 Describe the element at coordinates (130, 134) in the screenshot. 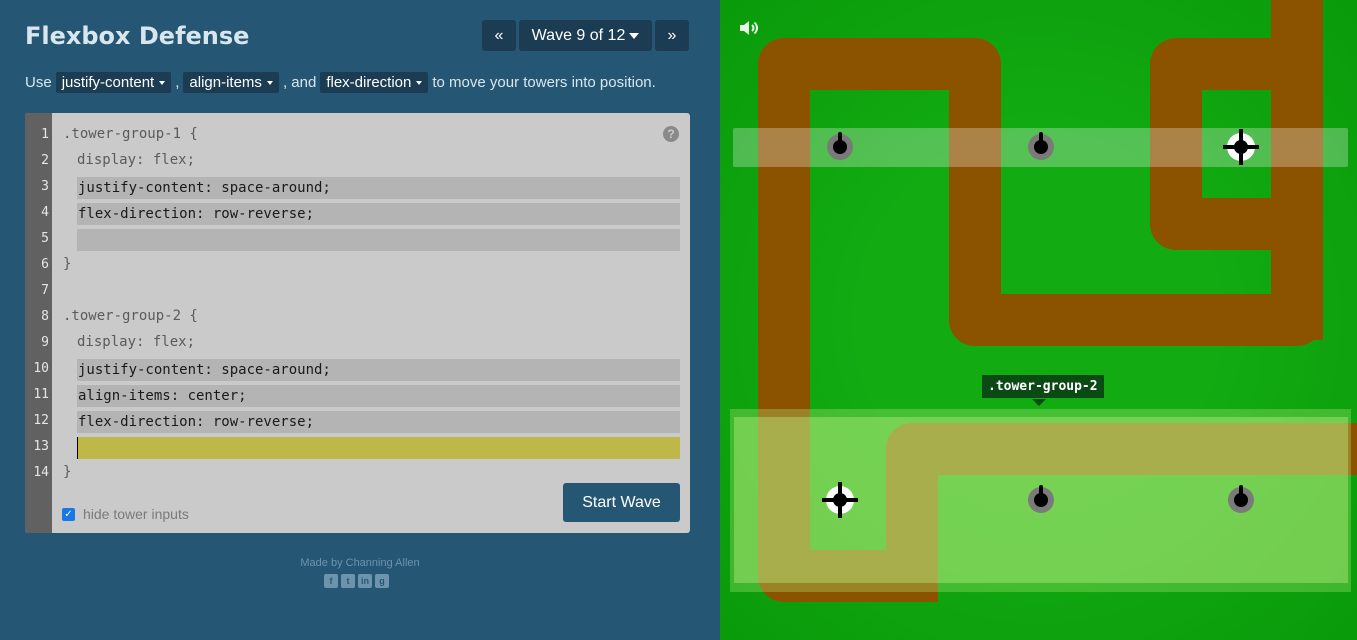

I see `selector-tower-group-1: .tower-group-1 {` at that location.